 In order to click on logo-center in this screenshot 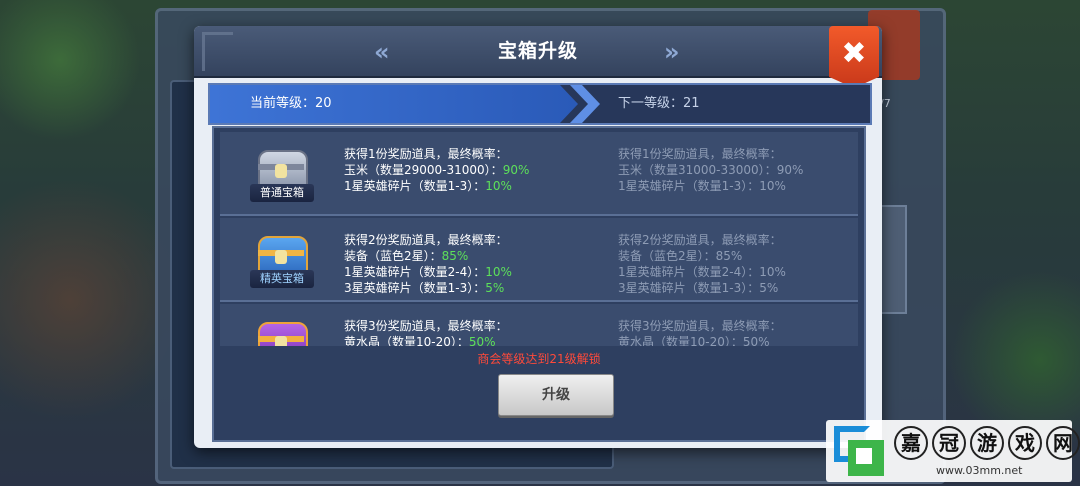, I will do `click(864, 456)`.